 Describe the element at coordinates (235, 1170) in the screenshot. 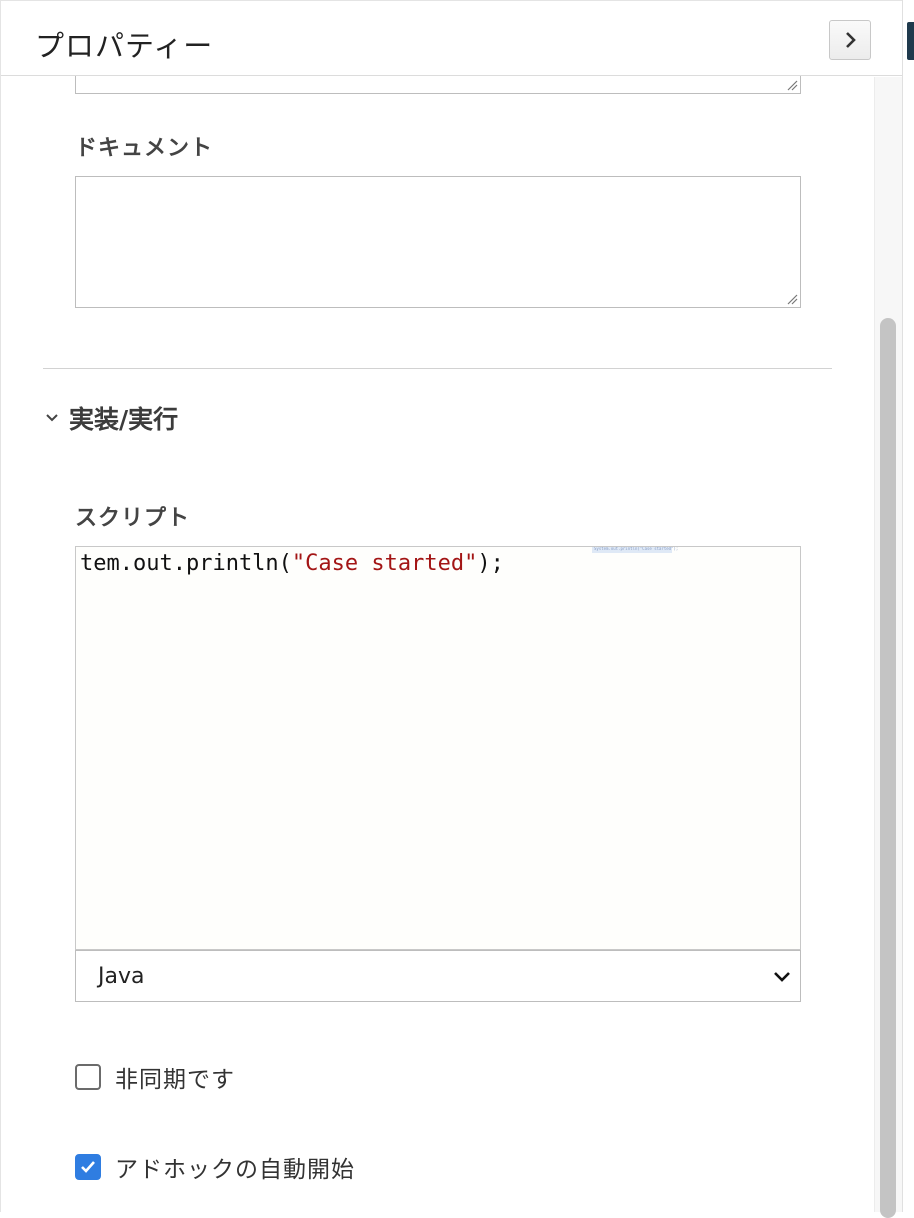

I see `adhoc-autostart-label: アドホックの自動開始` at that location.